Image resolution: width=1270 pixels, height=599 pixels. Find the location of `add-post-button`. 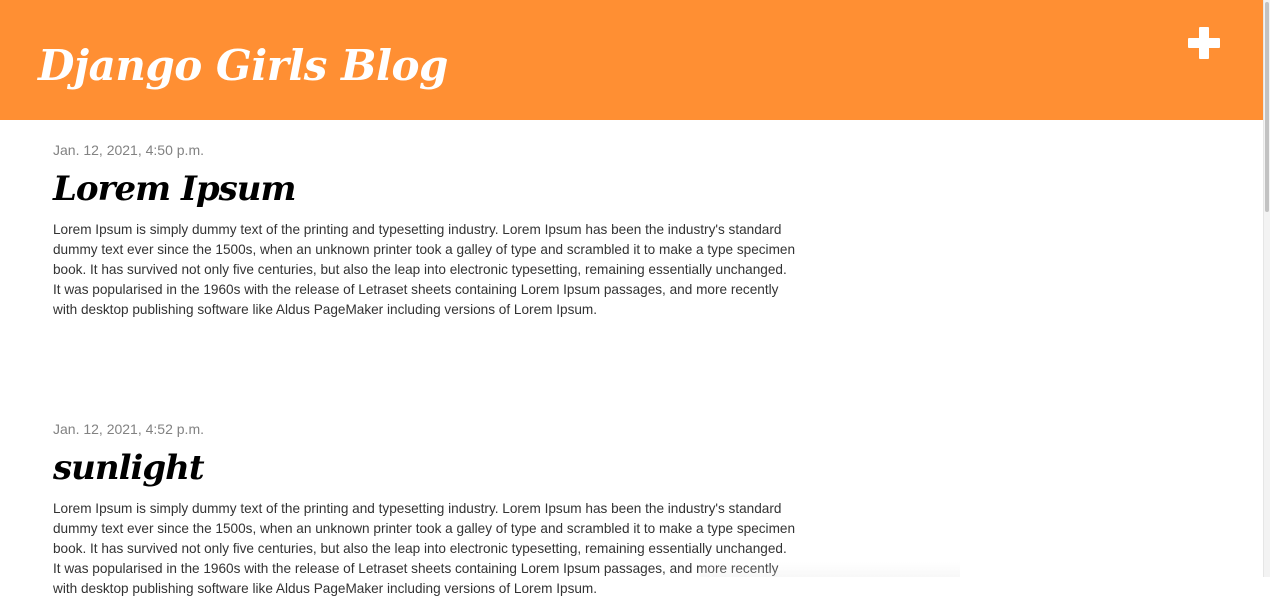

add-post-button is located at coordinates (1204, 43).